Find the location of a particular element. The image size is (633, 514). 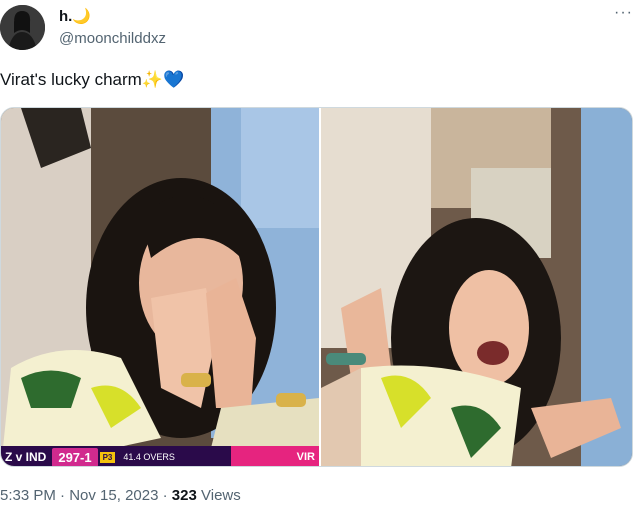

views-label: Views is located at coordinates (221, 495).